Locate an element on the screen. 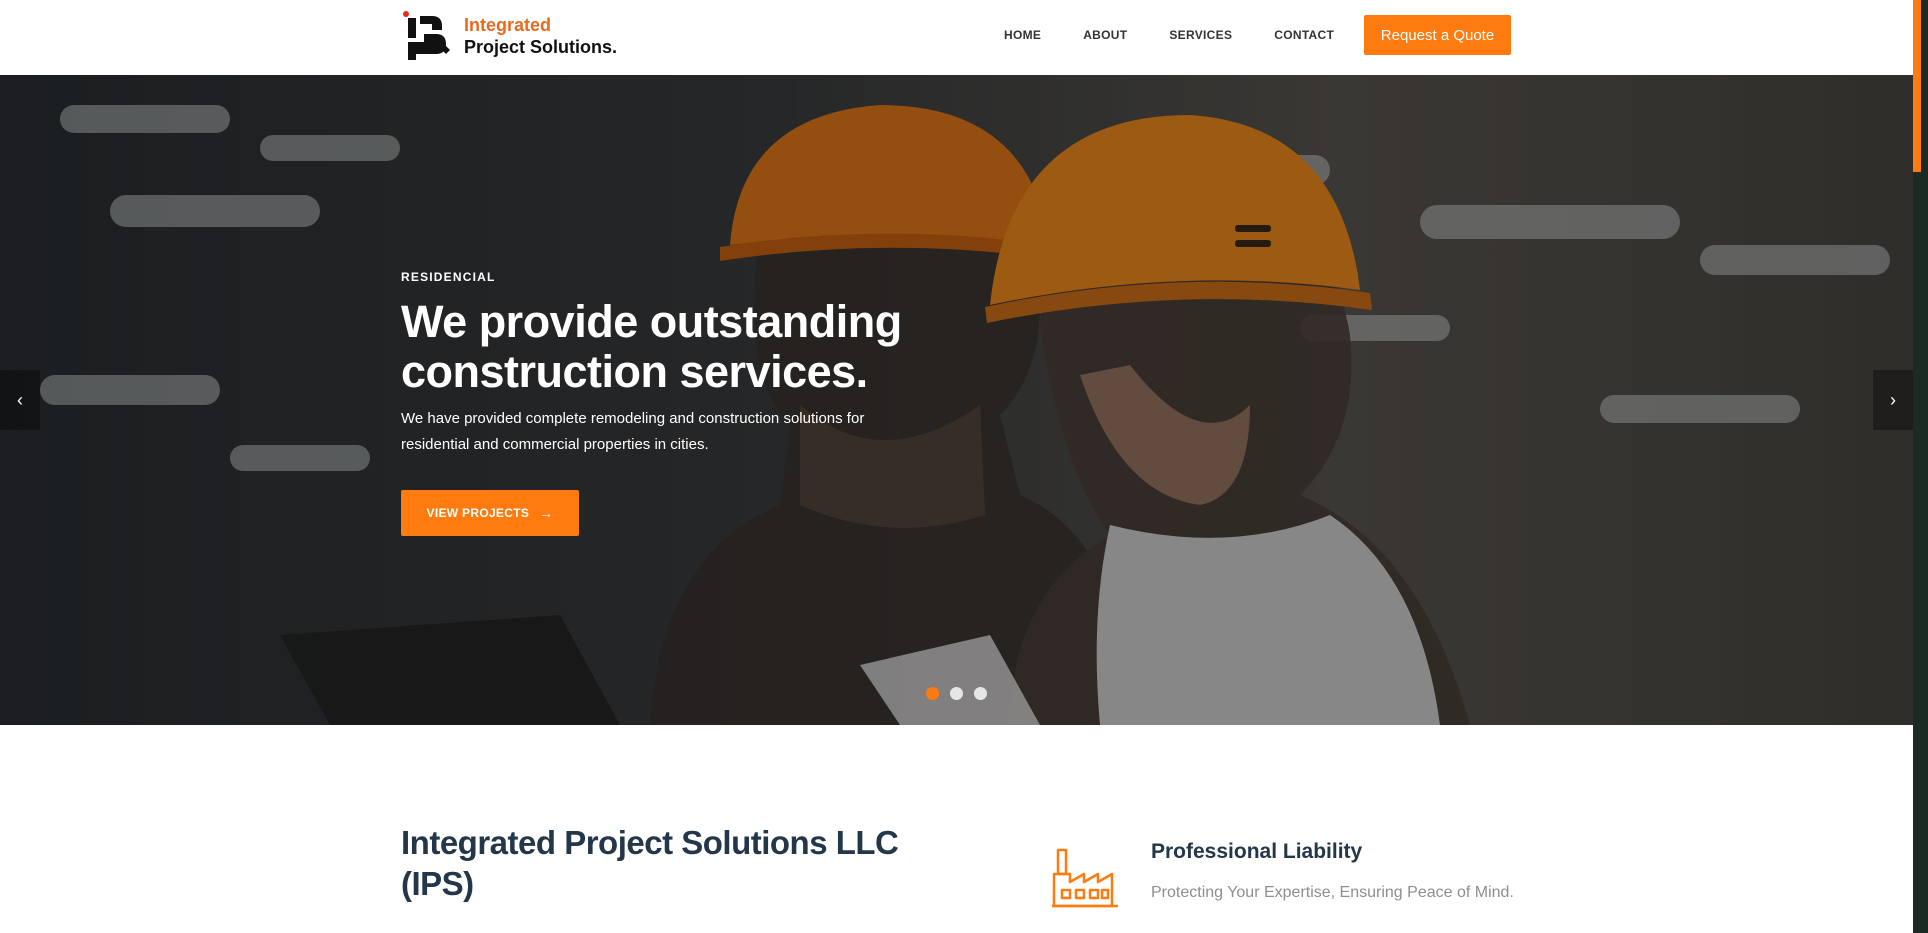  logo-text-primary: Integrated is located at coordinates (508, 25).